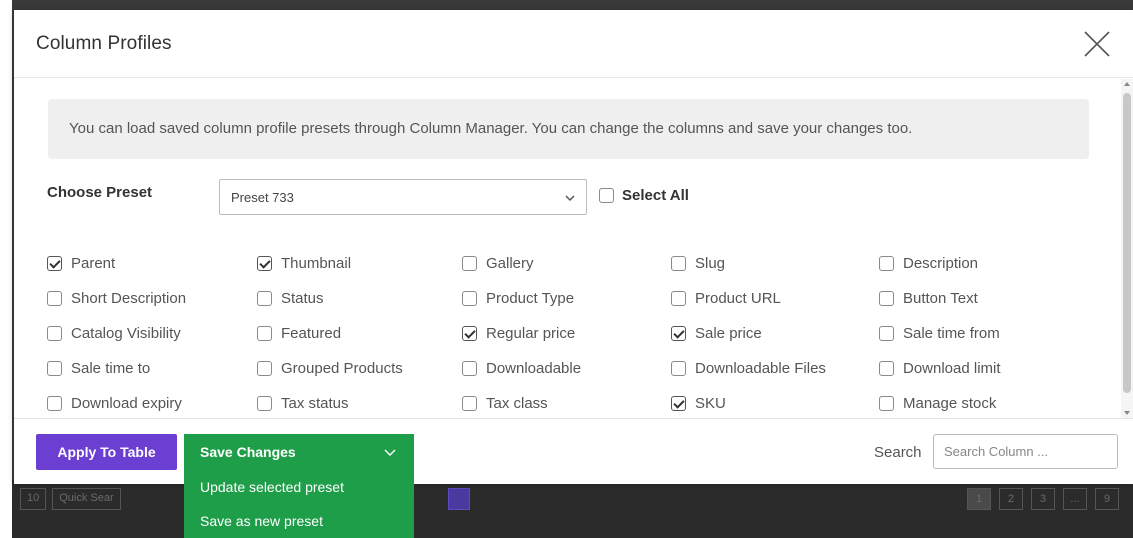  I want to click on column-checkbox-item: Downloadable, so click(521, 368).